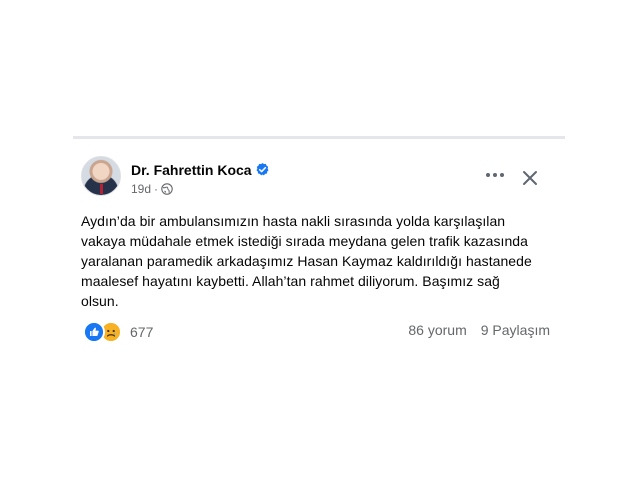  Describe the element at coordinates (437, 330) in the screenshot. I see `comment-count-link: 86 yorum` at that location.